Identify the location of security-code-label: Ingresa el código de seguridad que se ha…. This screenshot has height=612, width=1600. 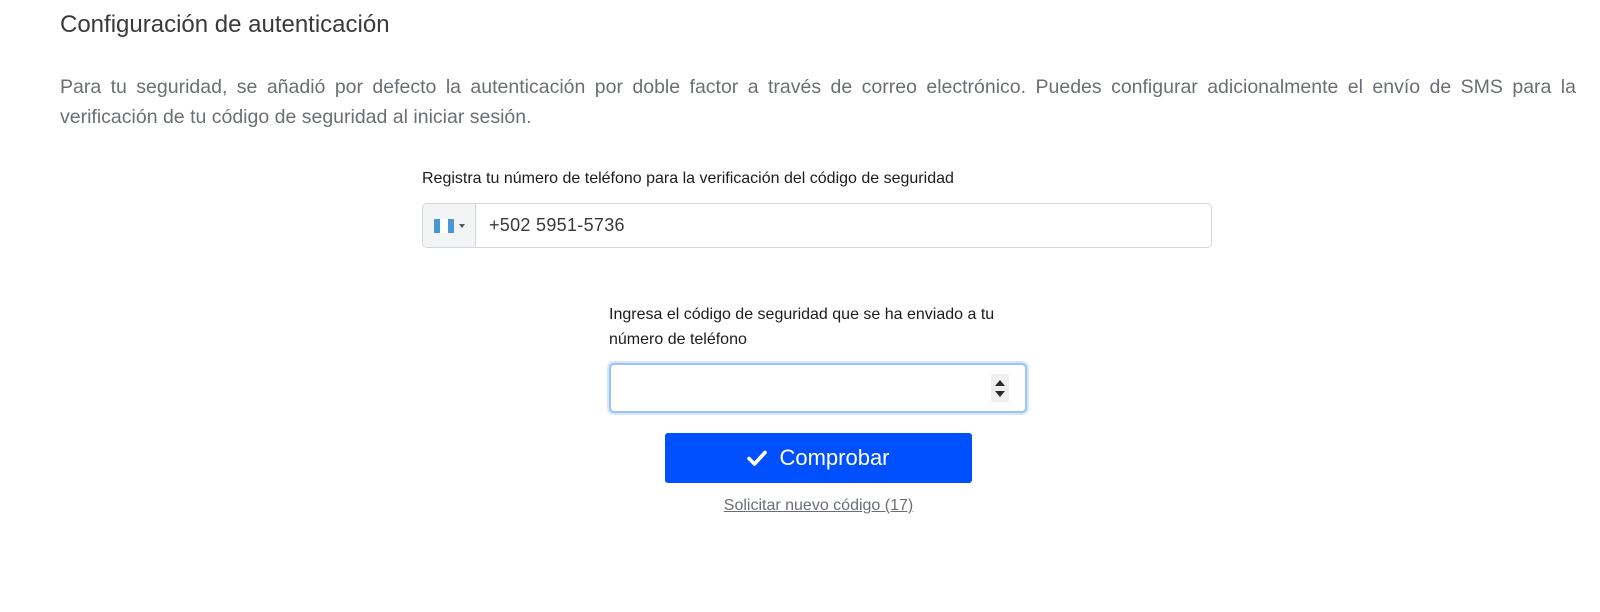
(802, 327).